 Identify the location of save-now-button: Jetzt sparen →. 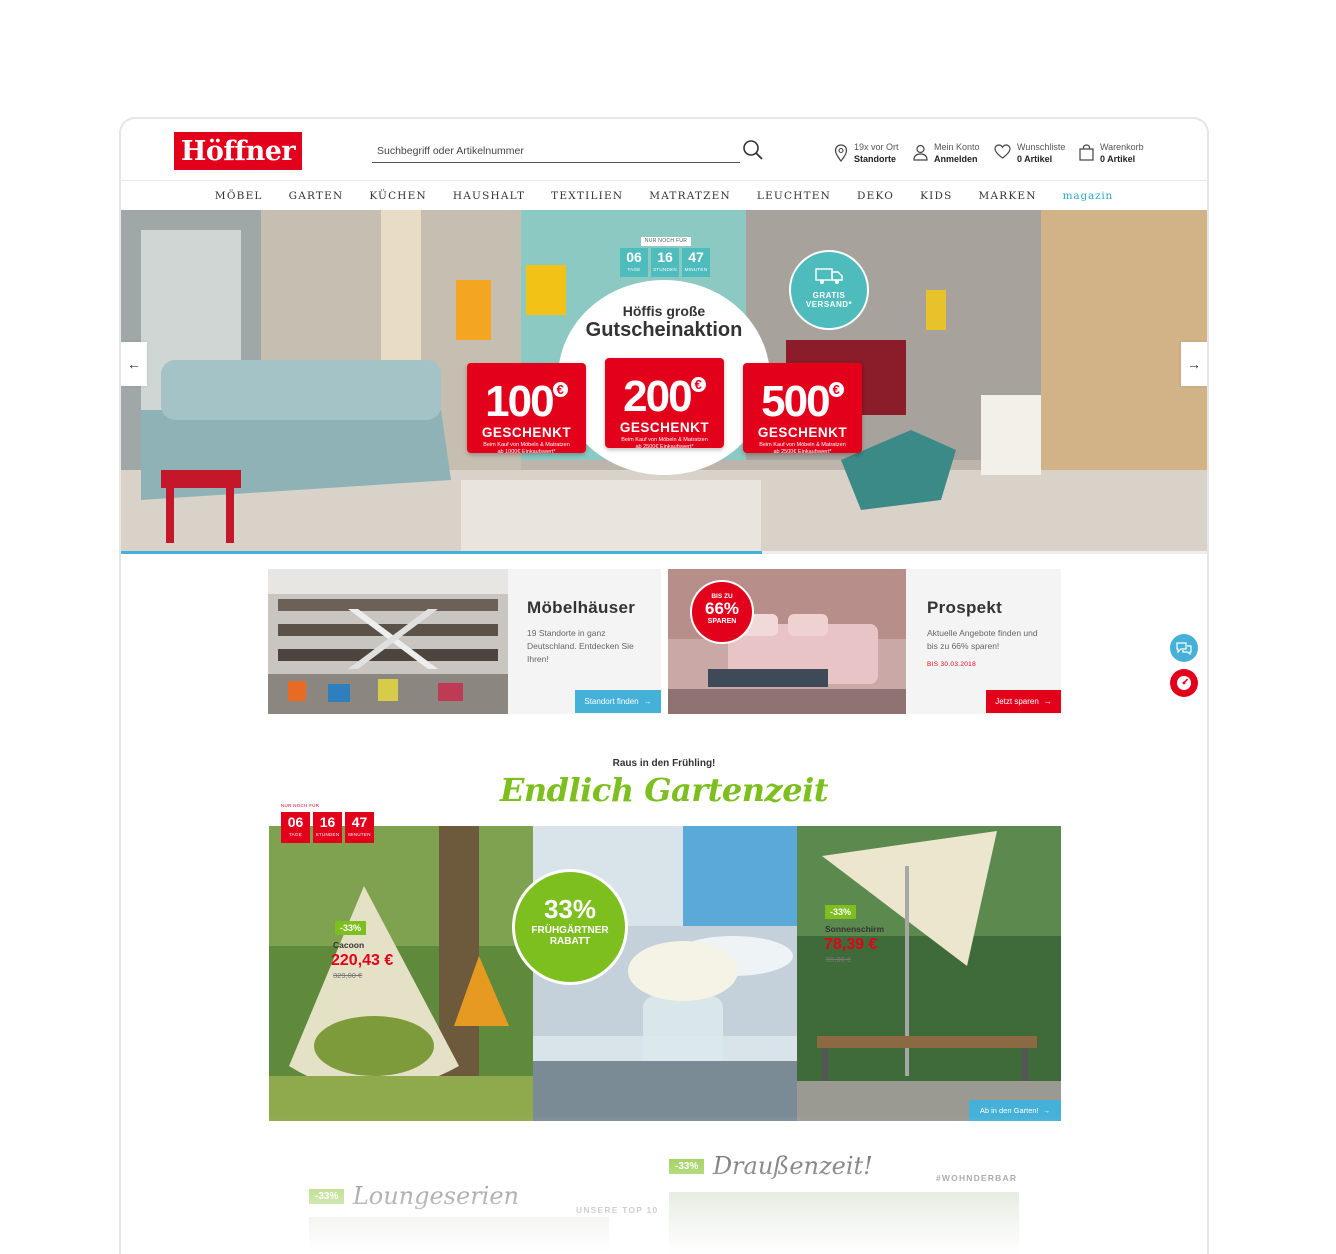
(1023, 701).